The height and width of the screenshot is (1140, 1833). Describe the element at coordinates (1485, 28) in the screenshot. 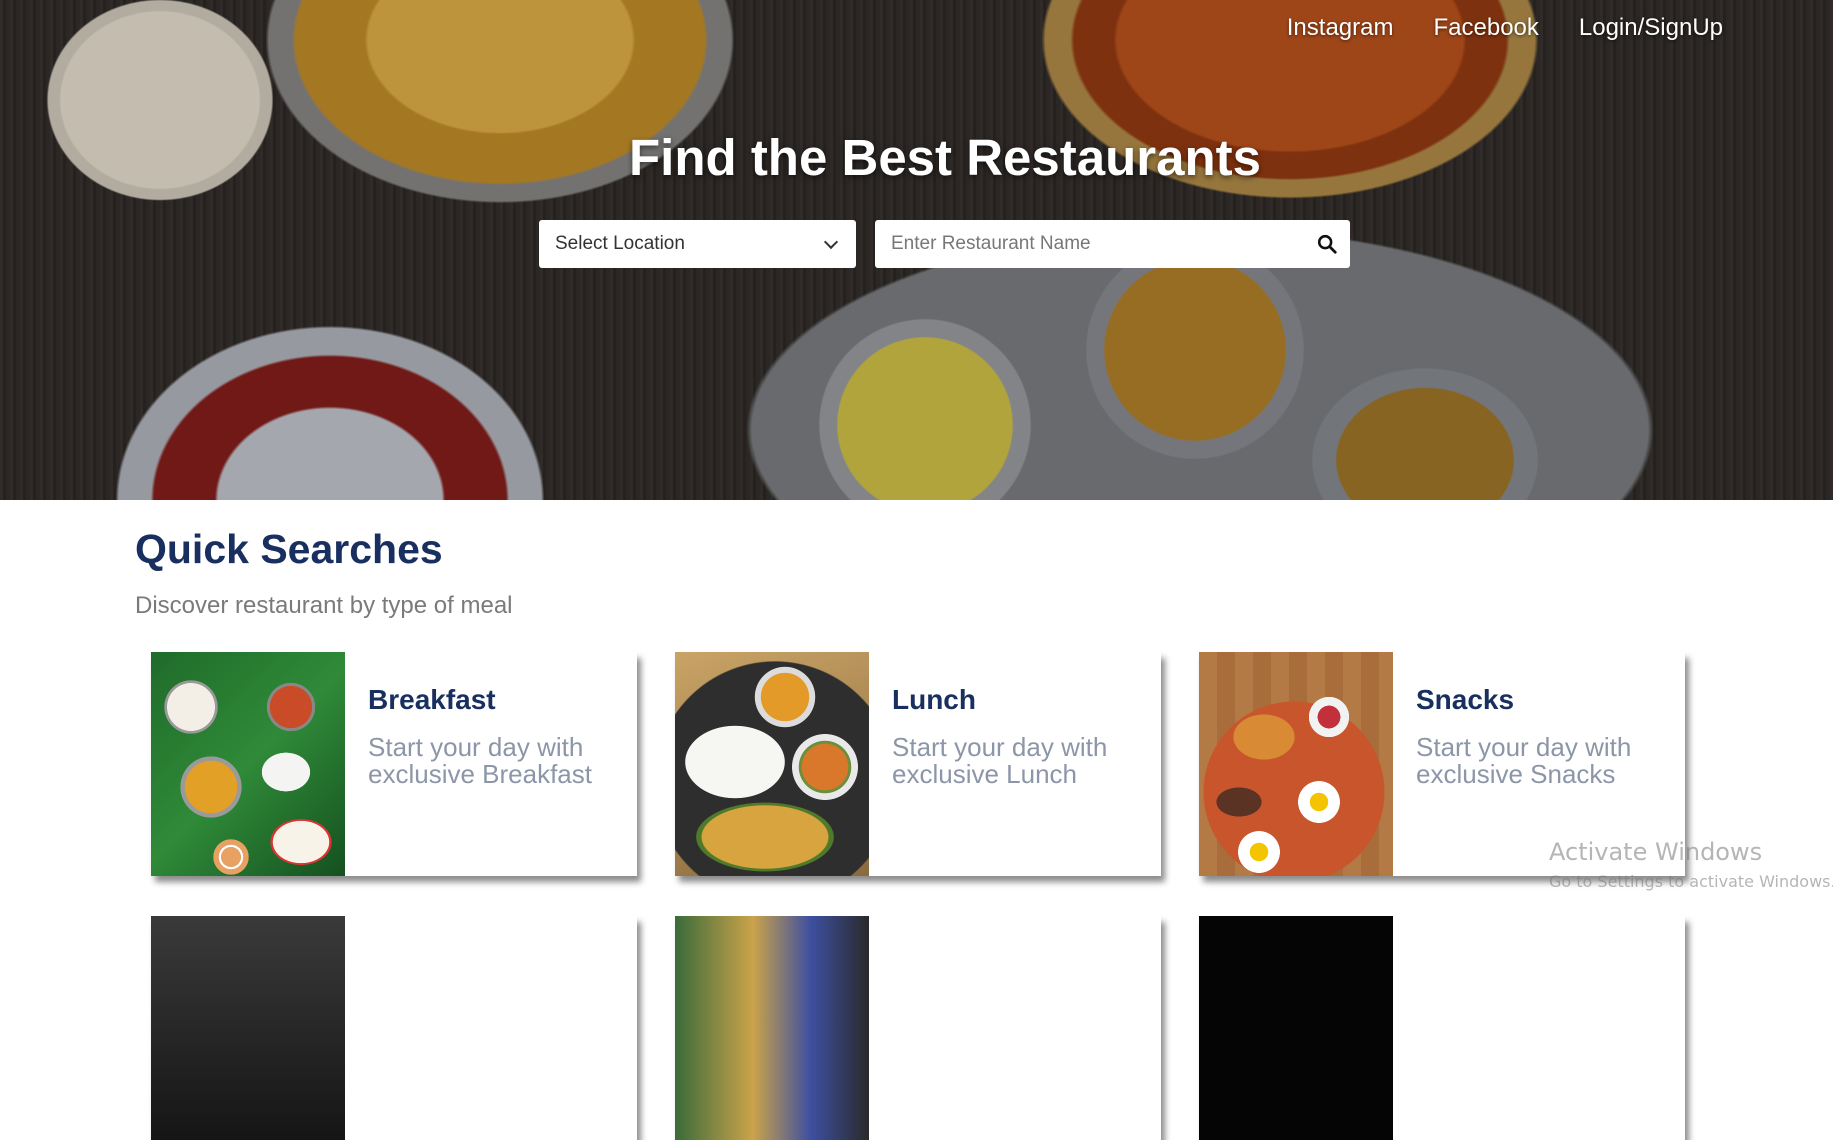

I see `nav-facebook-link: Facebook` at that location.